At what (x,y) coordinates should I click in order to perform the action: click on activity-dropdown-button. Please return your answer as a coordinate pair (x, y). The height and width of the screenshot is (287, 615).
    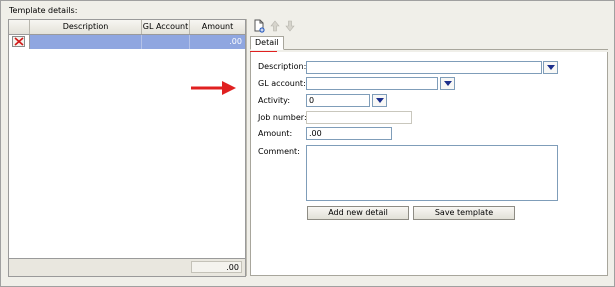
    Looking at the image, I should click on (379, 100).